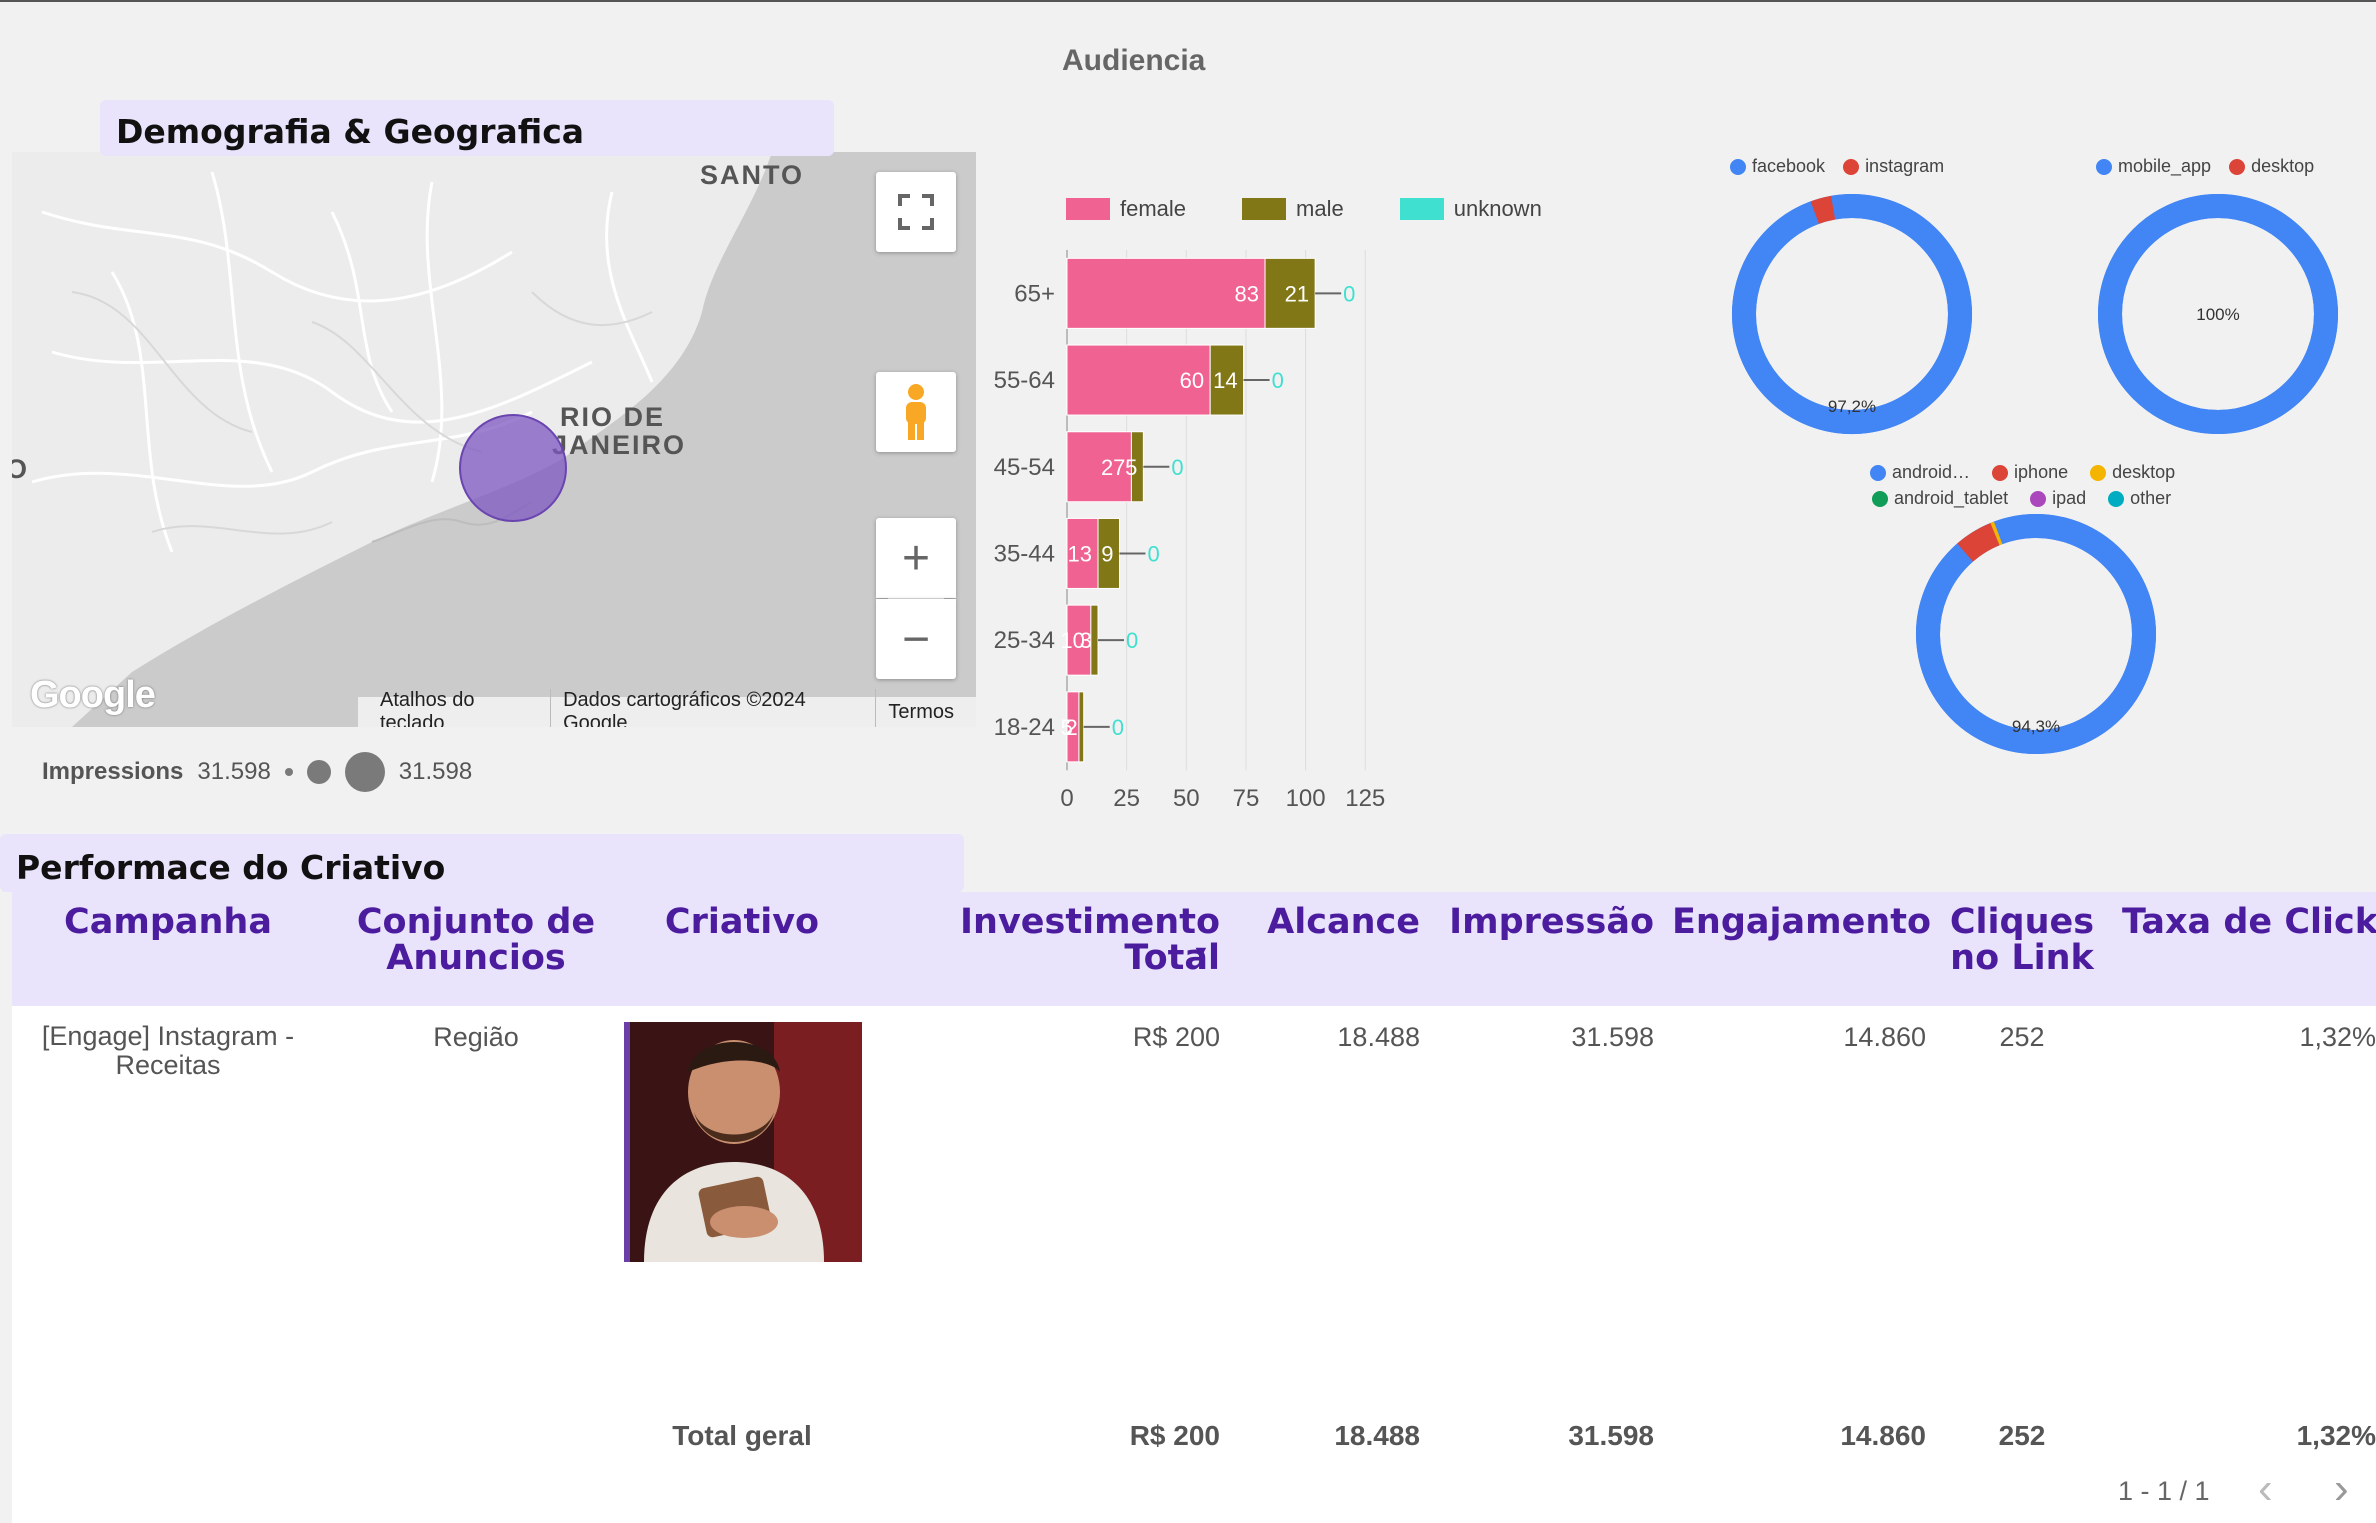  Describe the element at coordinates (1024, 553) in the screenshot. I see `y-category-label: 35-44` at that location.